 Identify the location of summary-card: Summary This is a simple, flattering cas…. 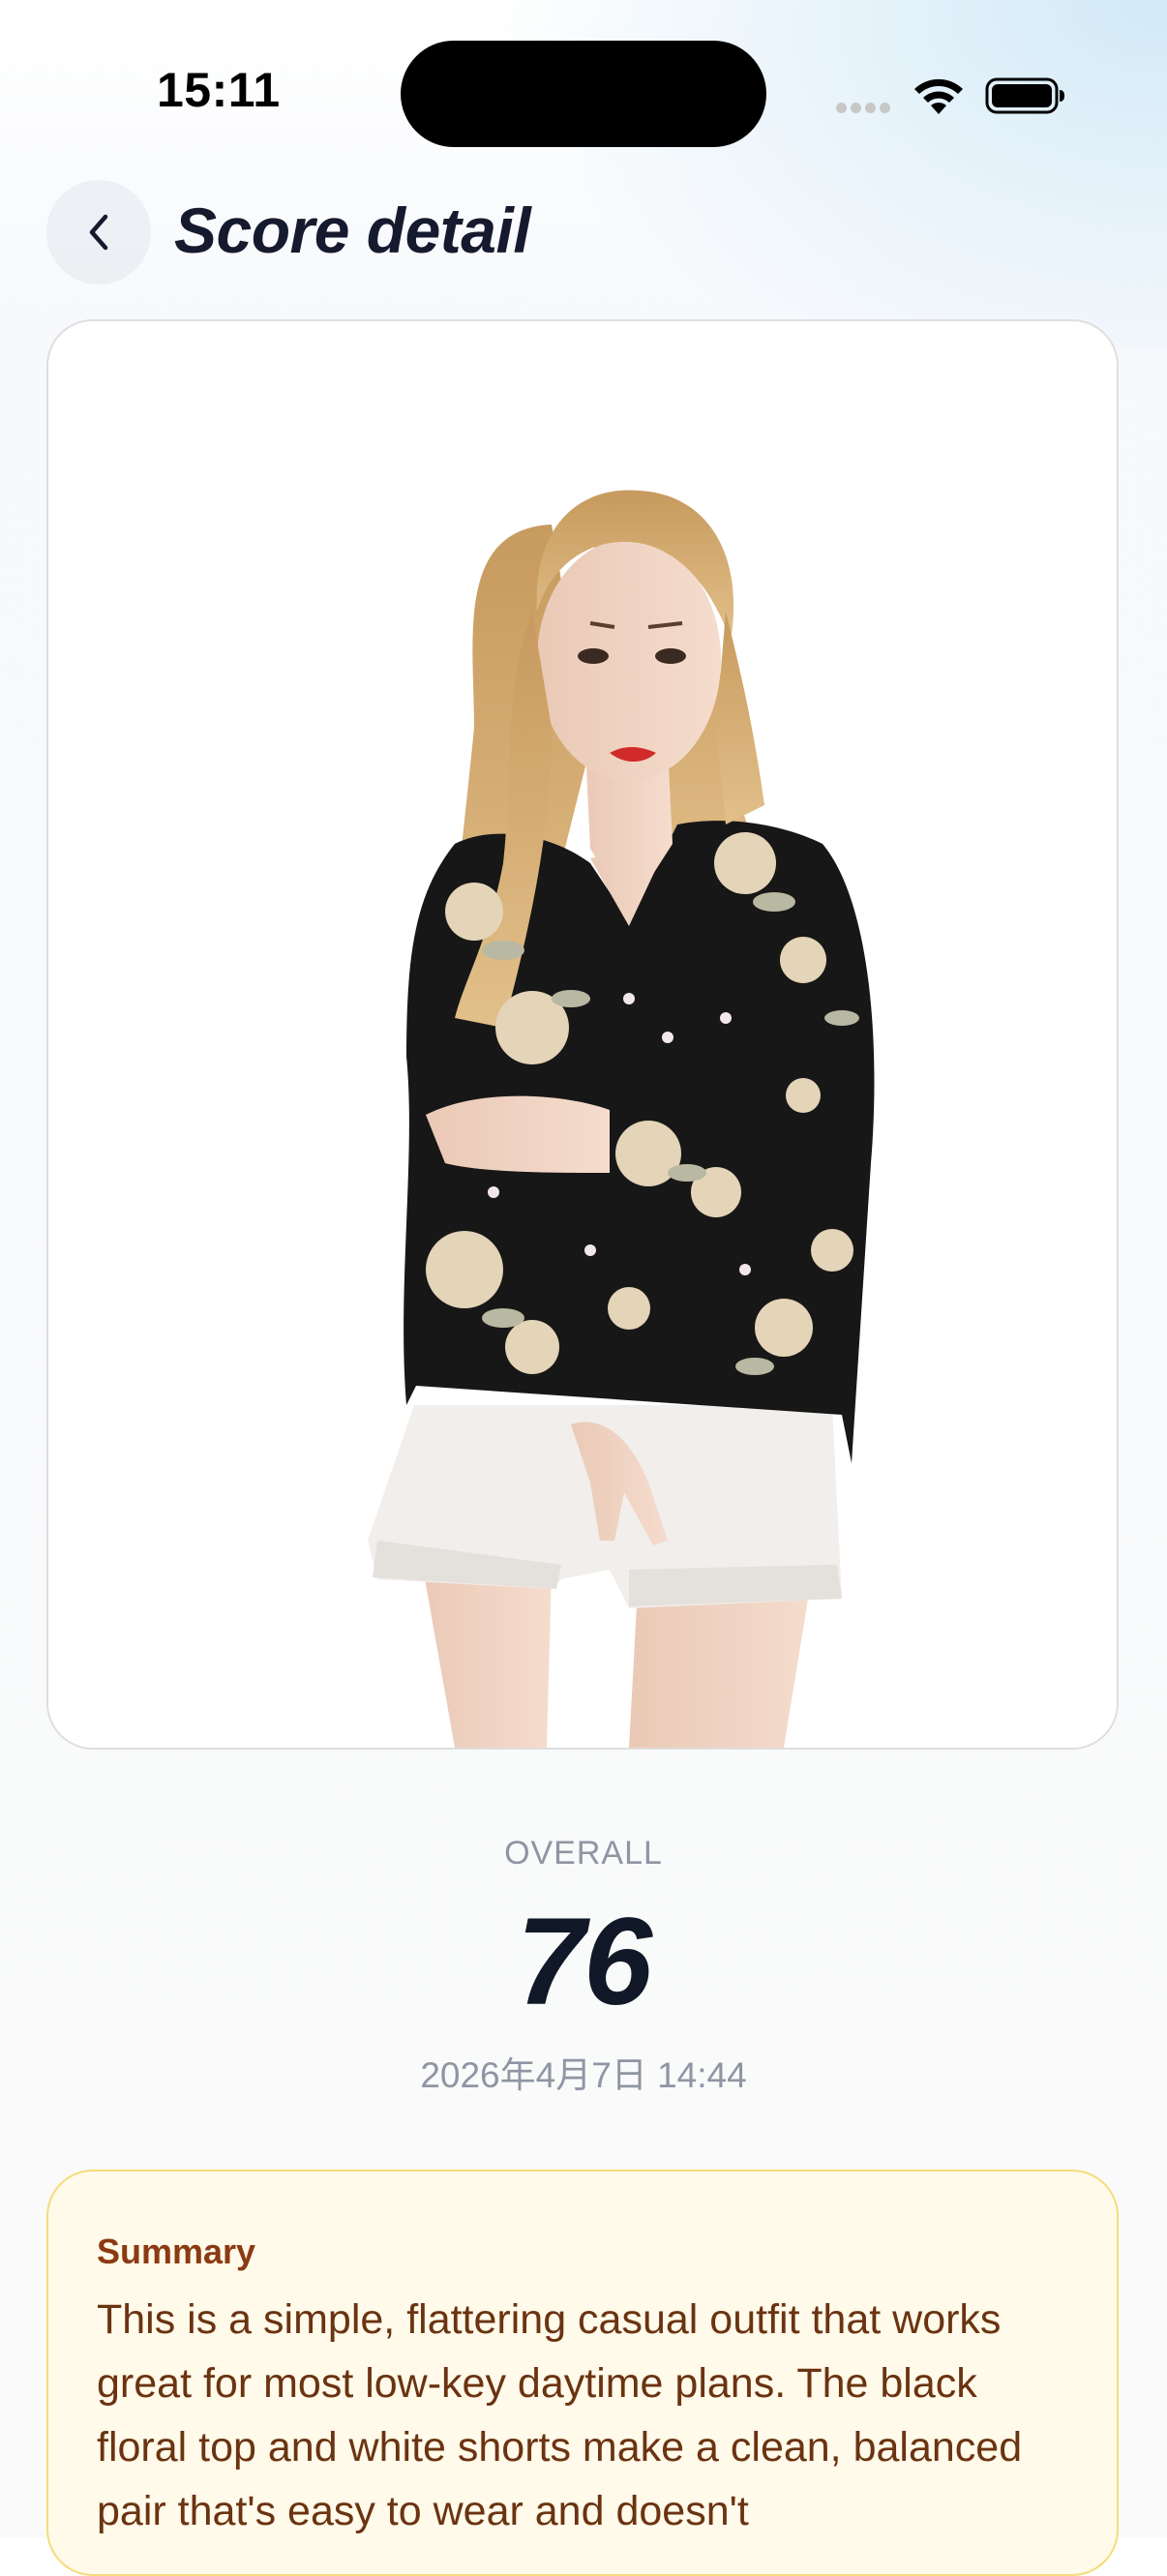
(582, 2373).